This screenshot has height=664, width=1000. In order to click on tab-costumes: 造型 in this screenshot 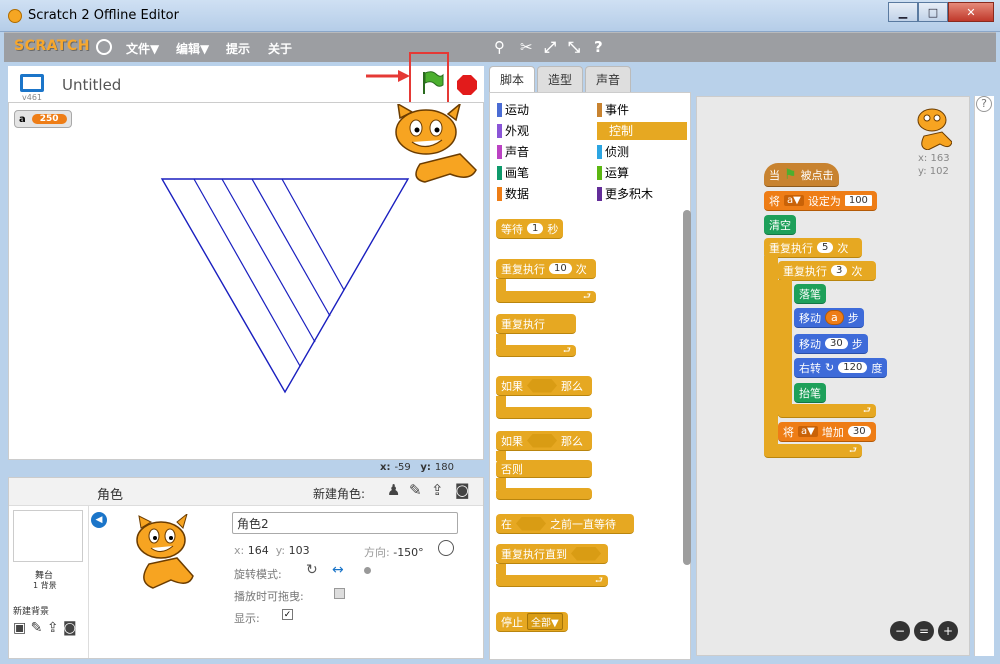, I will do `click(560, 79)`.